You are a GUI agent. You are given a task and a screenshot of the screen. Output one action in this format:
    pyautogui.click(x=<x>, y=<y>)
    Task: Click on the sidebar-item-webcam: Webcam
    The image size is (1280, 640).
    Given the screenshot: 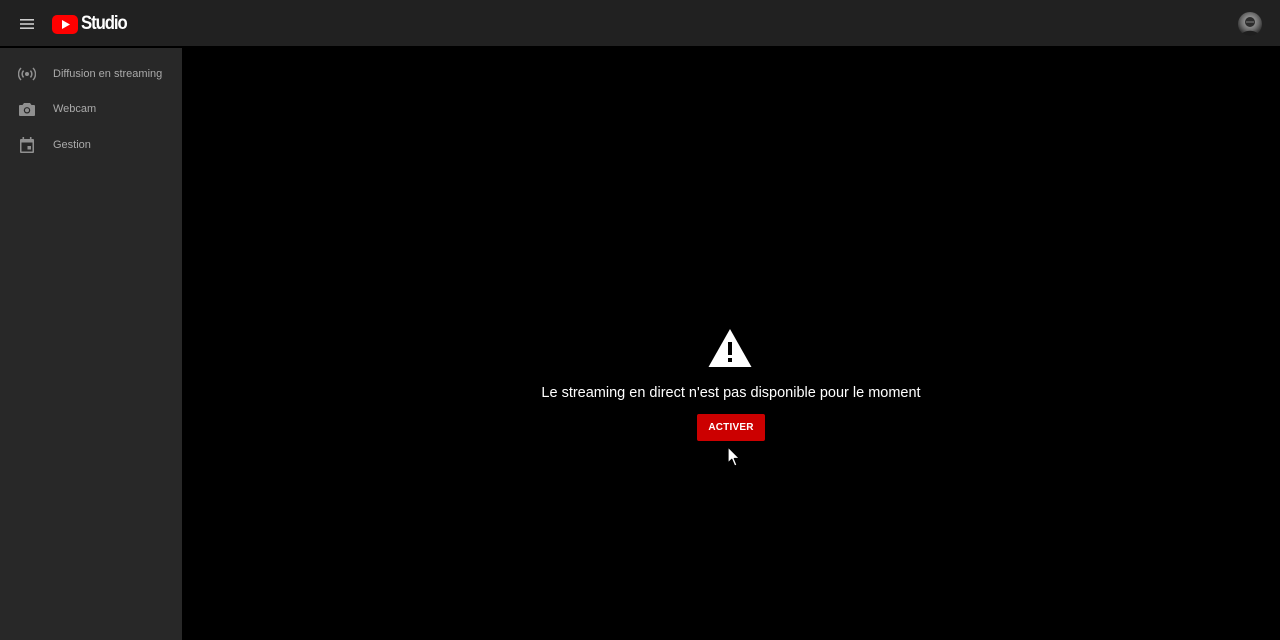 What is the action you would take?
    pyautogui.click(x=91, y=109)
    